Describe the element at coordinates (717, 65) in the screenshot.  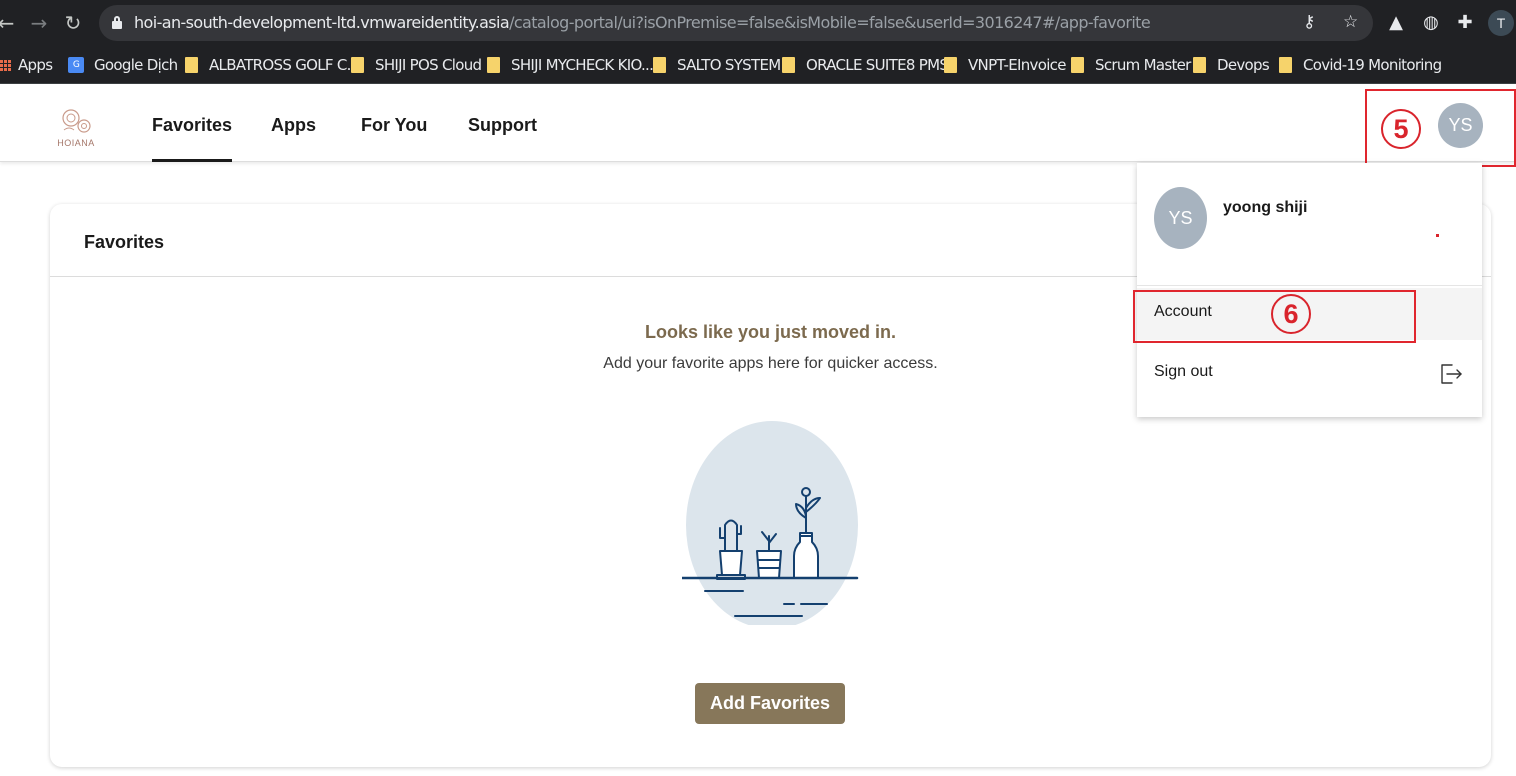
I see `bookmark-salto: SALTO SYSTEM` at that location.